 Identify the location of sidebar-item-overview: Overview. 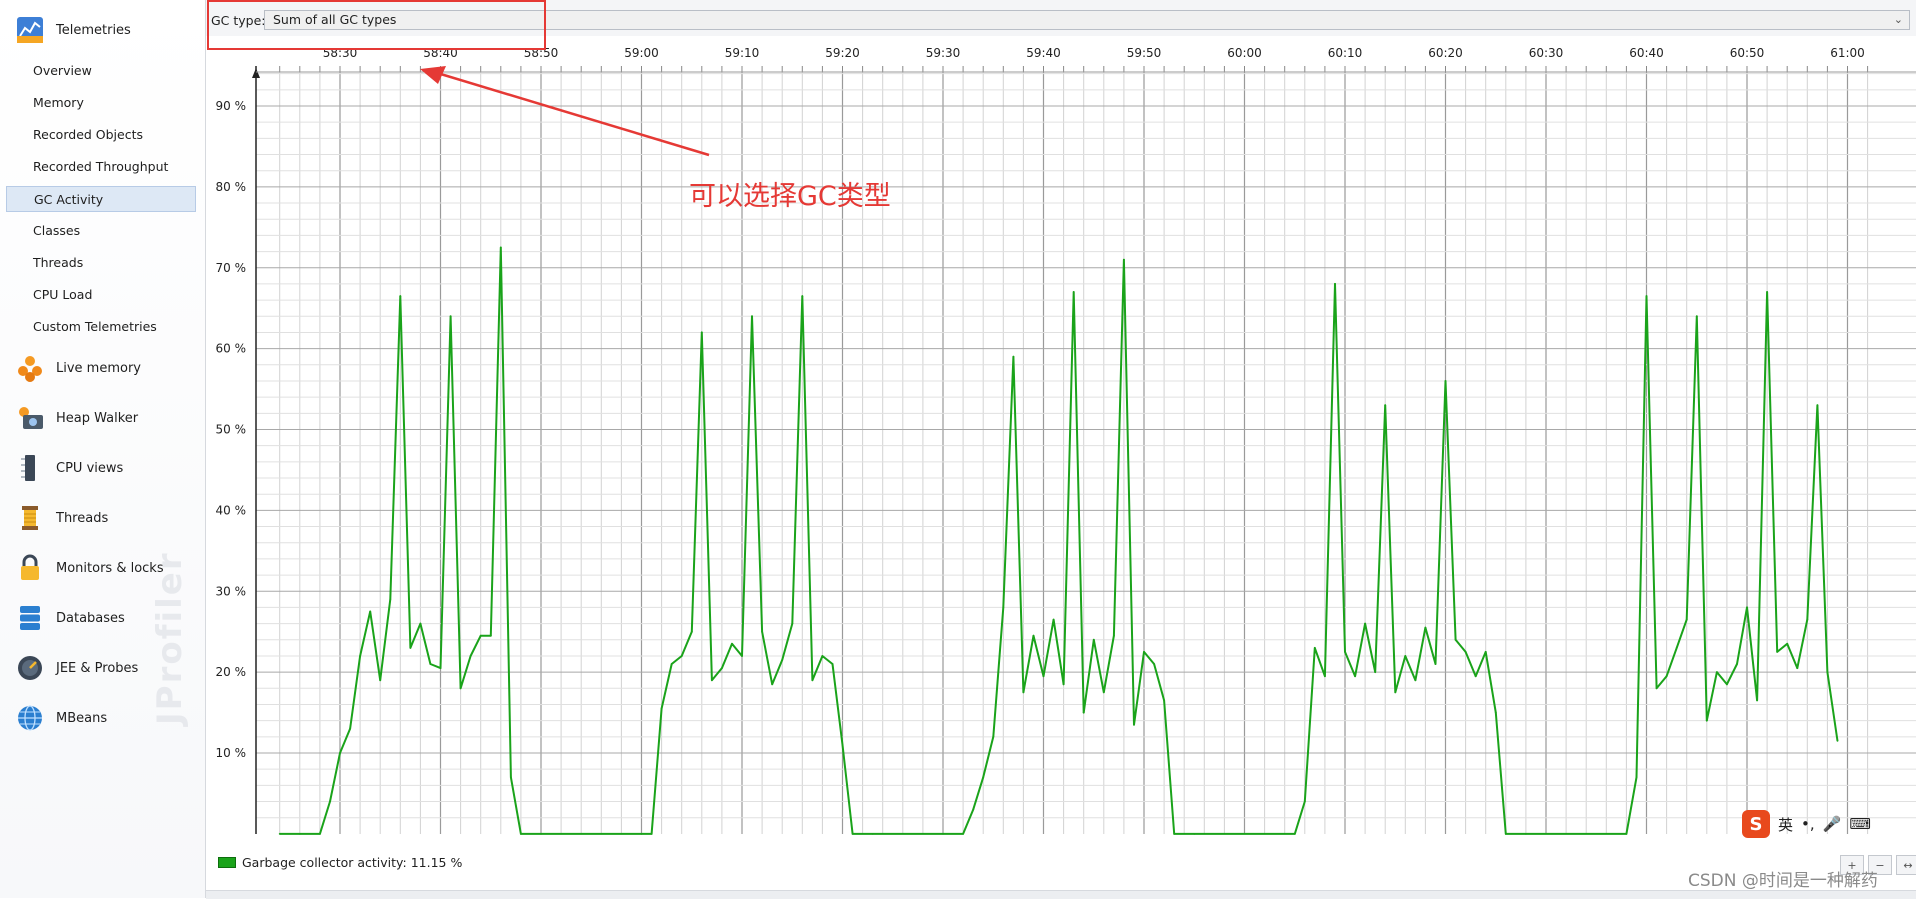
(101, 71).